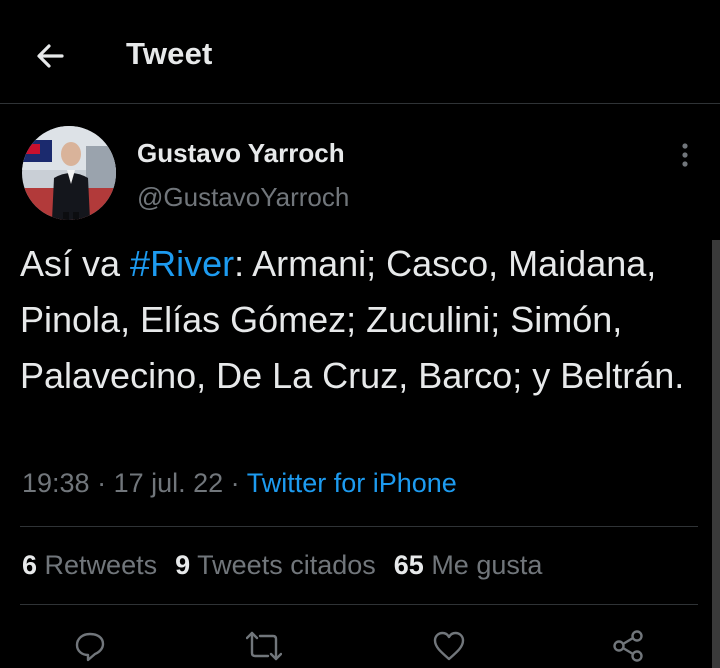 Image resolution: width=720 pixels, height=668 pixels. What do you see at coordinates (487, 565) in the screenshot?
I see `likes-label: Me gusta` at bounding box center [487, 565].